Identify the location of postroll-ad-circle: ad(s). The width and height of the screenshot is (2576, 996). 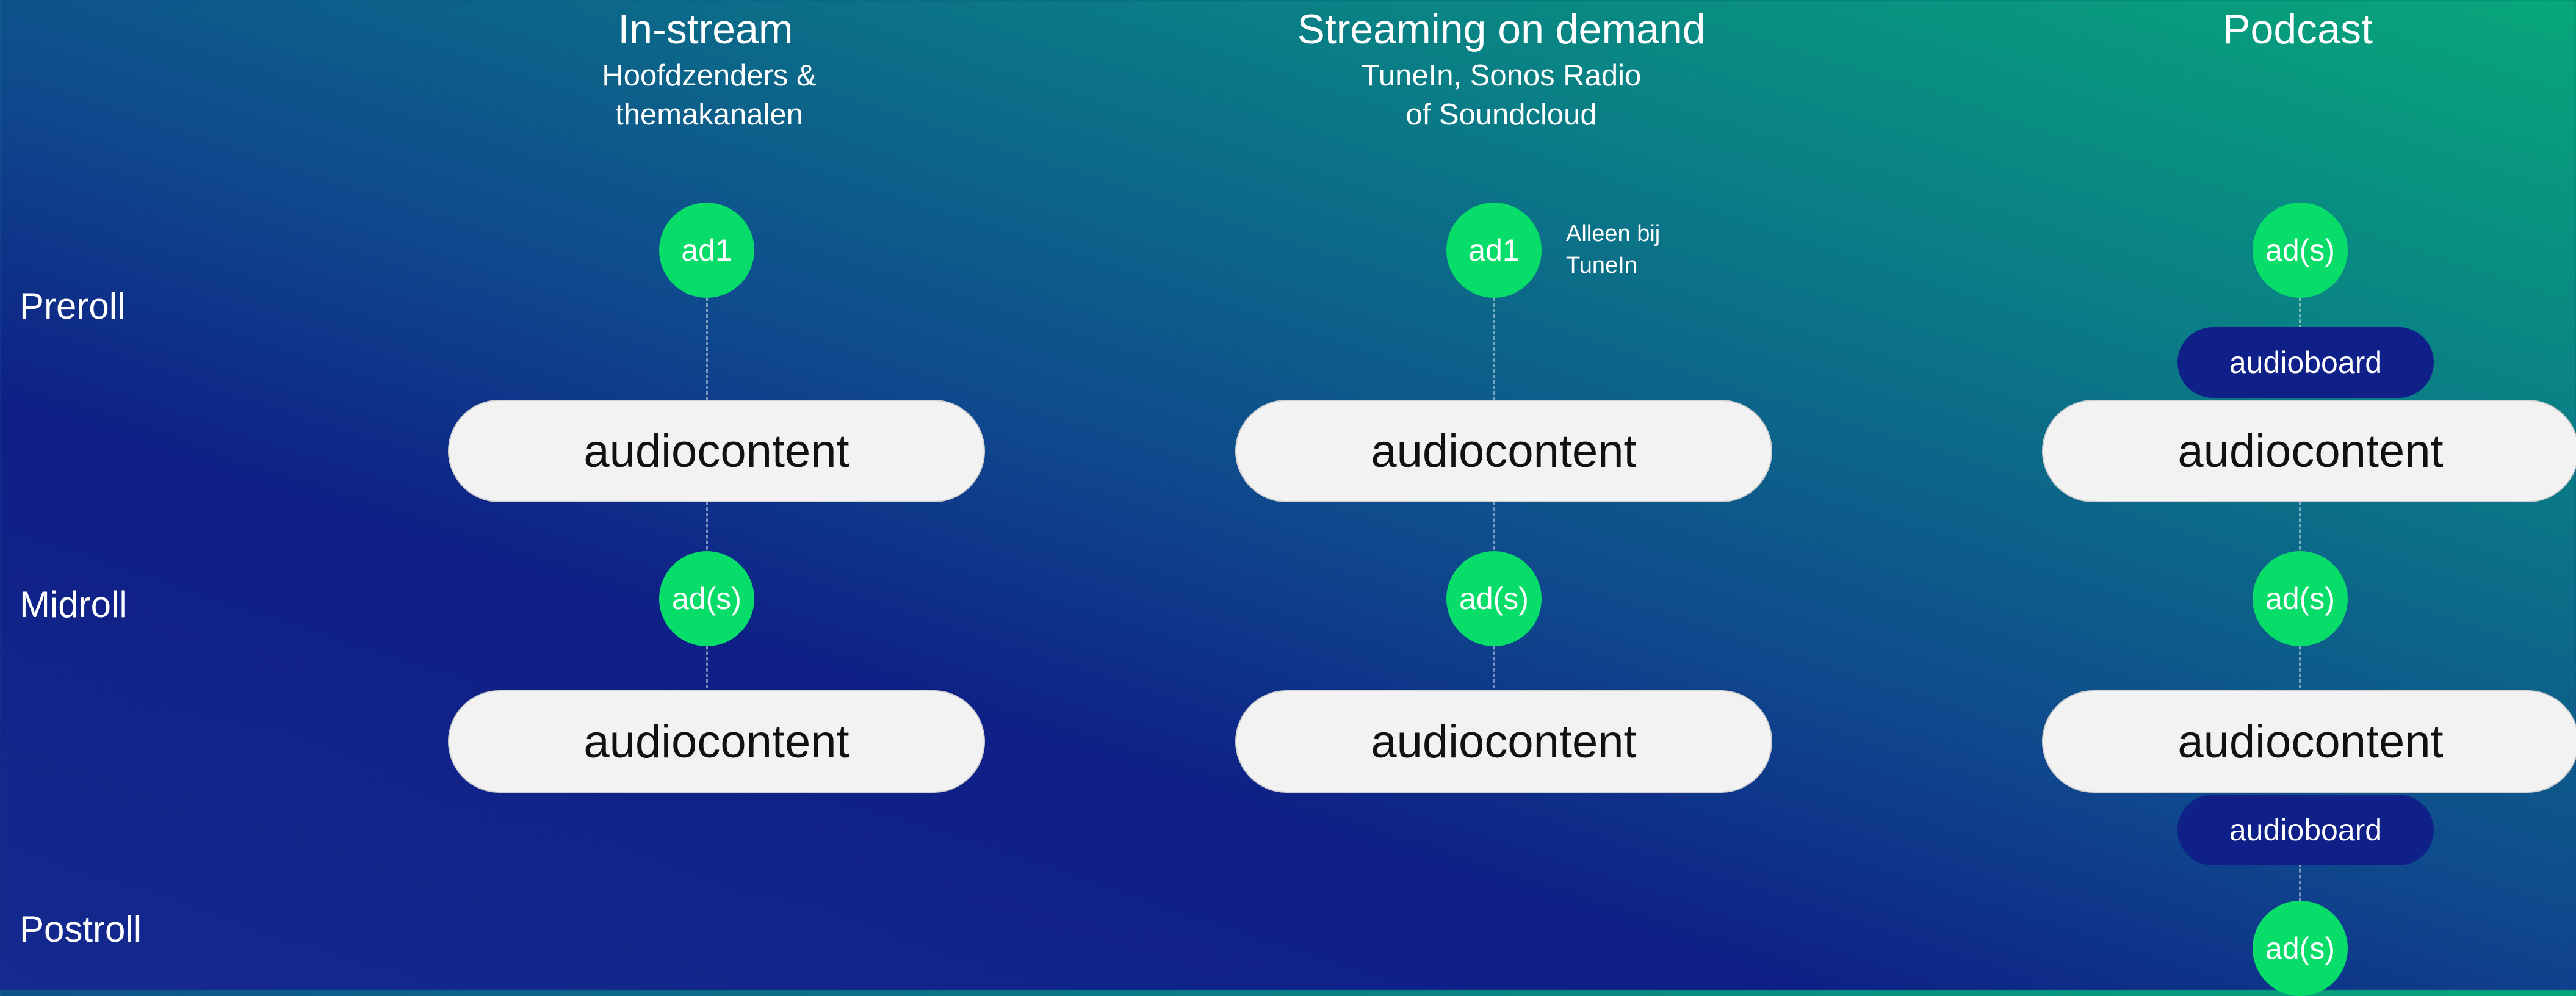
(2300, 948).